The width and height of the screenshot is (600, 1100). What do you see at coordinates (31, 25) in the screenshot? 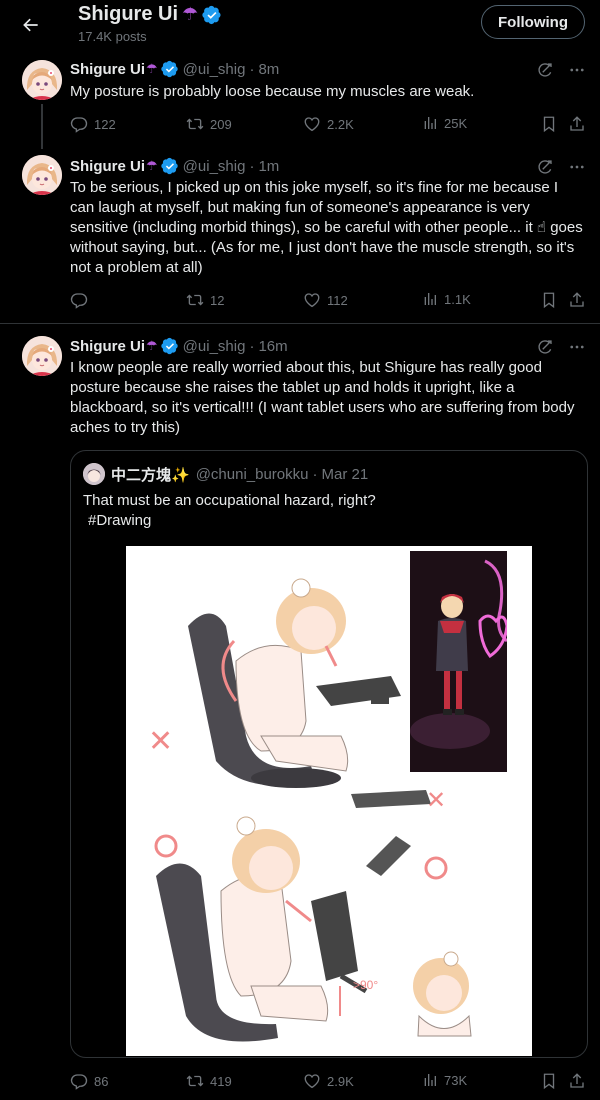
I see `back-button` at bounding box center [31, 25].